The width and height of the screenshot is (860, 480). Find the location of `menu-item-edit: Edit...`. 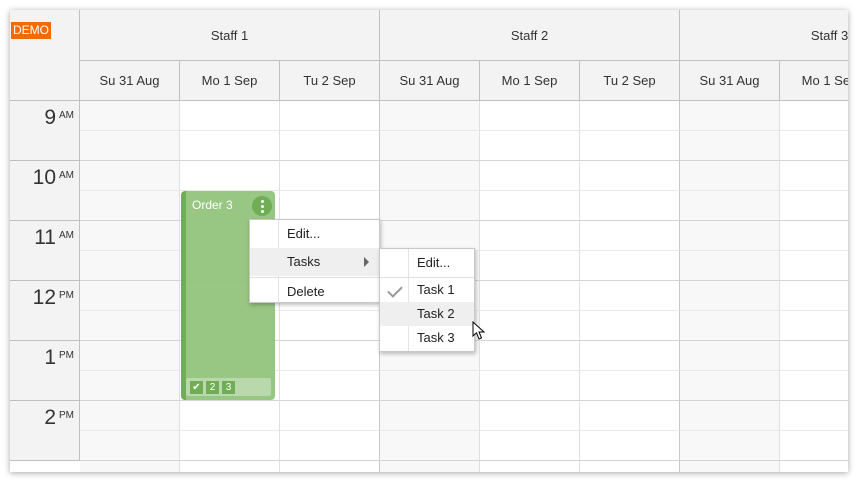

menu-item-edit: Edit... is located at coordinates (314, 234).